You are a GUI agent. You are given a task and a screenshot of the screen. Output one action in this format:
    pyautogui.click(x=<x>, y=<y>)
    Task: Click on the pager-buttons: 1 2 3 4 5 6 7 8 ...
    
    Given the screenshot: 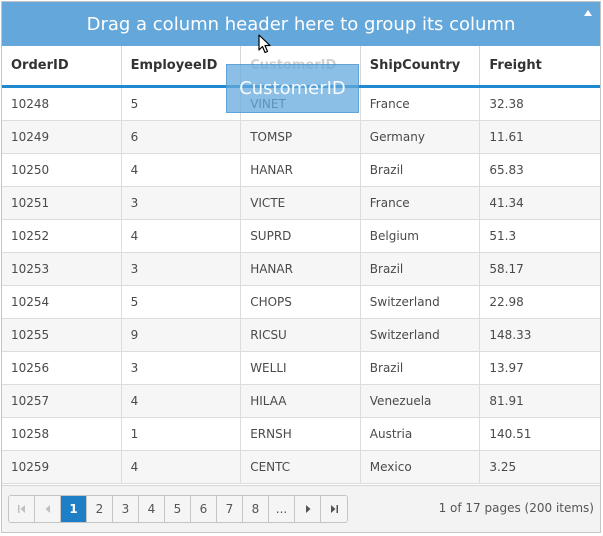 What is the action you would take?
    pyautogui.click(x=178, y=509)
    